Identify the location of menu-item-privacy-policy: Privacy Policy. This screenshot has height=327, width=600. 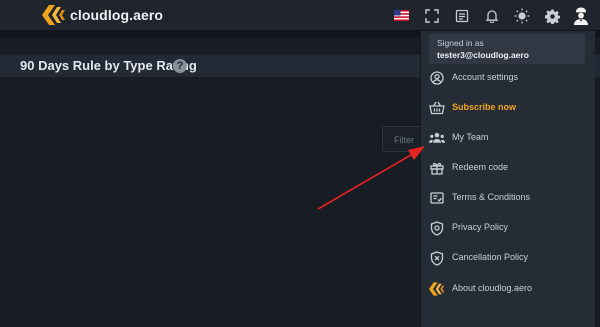
(508, 228).